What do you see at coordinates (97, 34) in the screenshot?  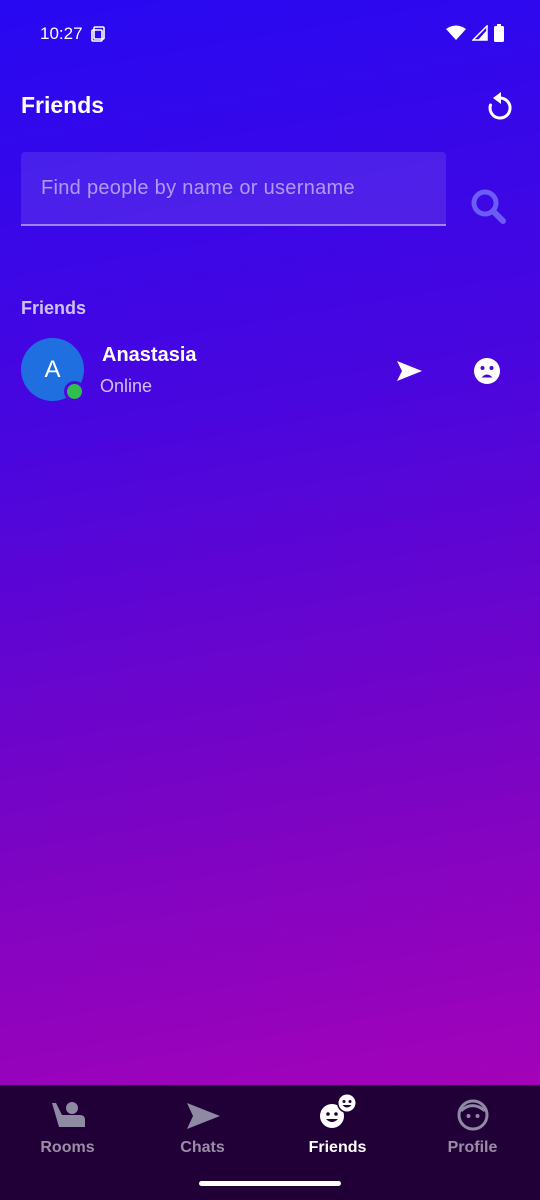 I see `screenshot-notification-icon` at bounding box center [97, 34].